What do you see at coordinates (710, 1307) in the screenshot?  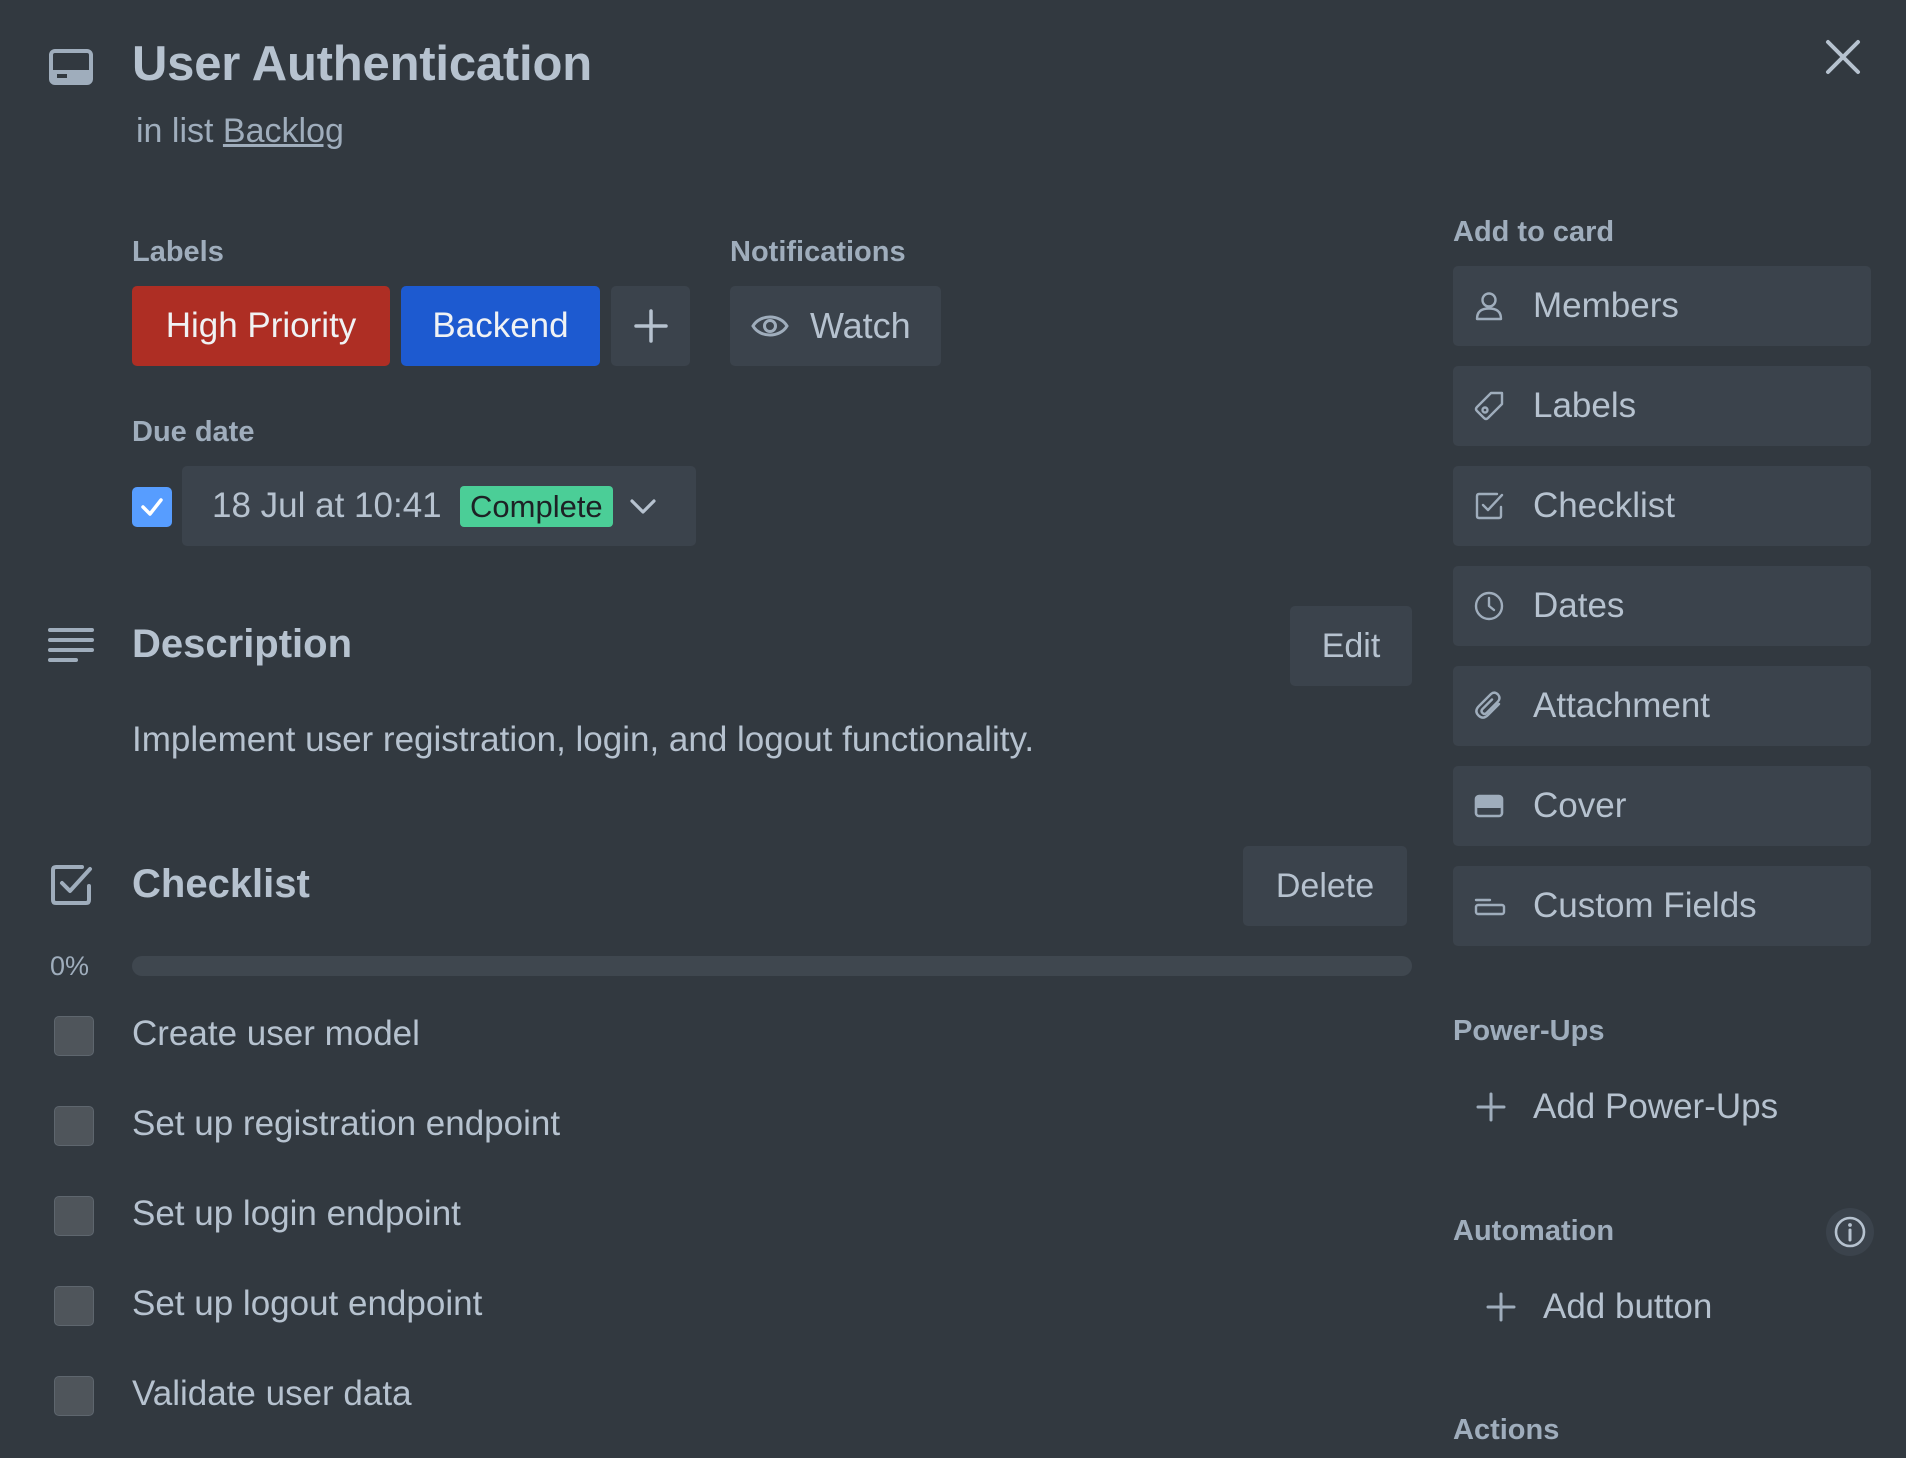 I see `checklist-item: Set up logout endpoint` at bounding box center [710, 1307].